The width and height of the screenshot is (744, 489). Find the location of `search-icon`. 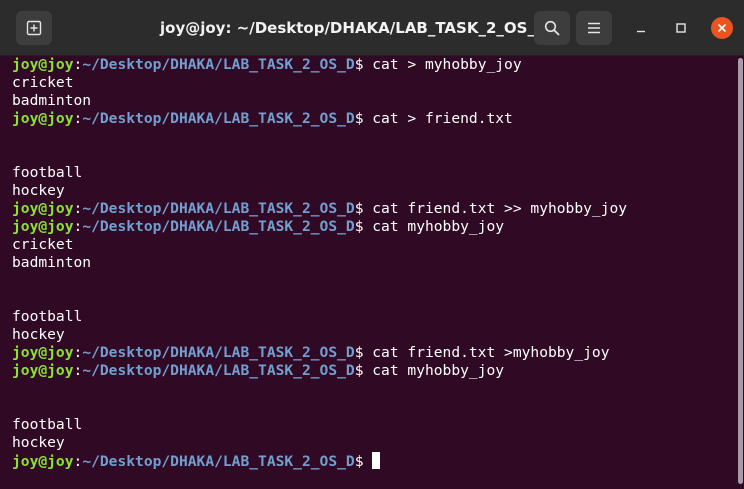

search-icon is located at coordinates (552, 28).